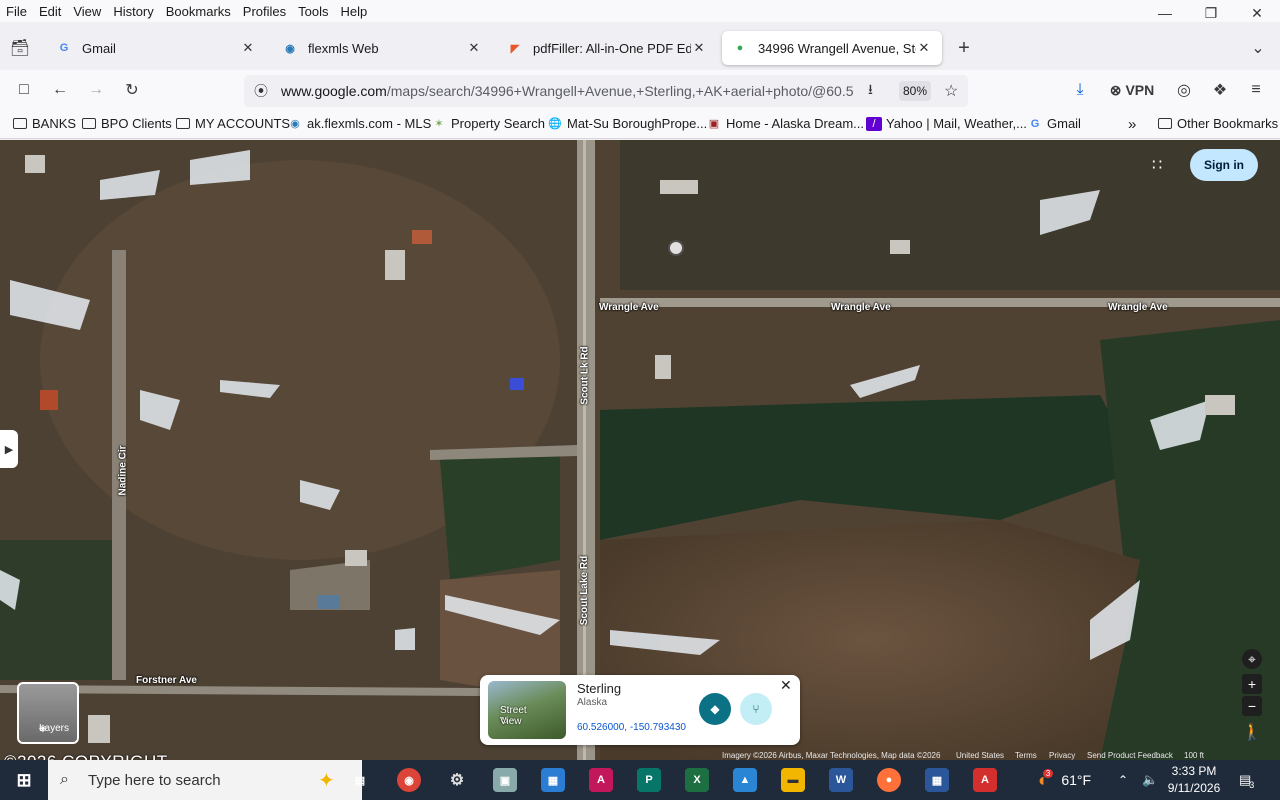 The image size is (1280, 800). I want to click on my-location-icon: ⌖, so click(1252, 659).